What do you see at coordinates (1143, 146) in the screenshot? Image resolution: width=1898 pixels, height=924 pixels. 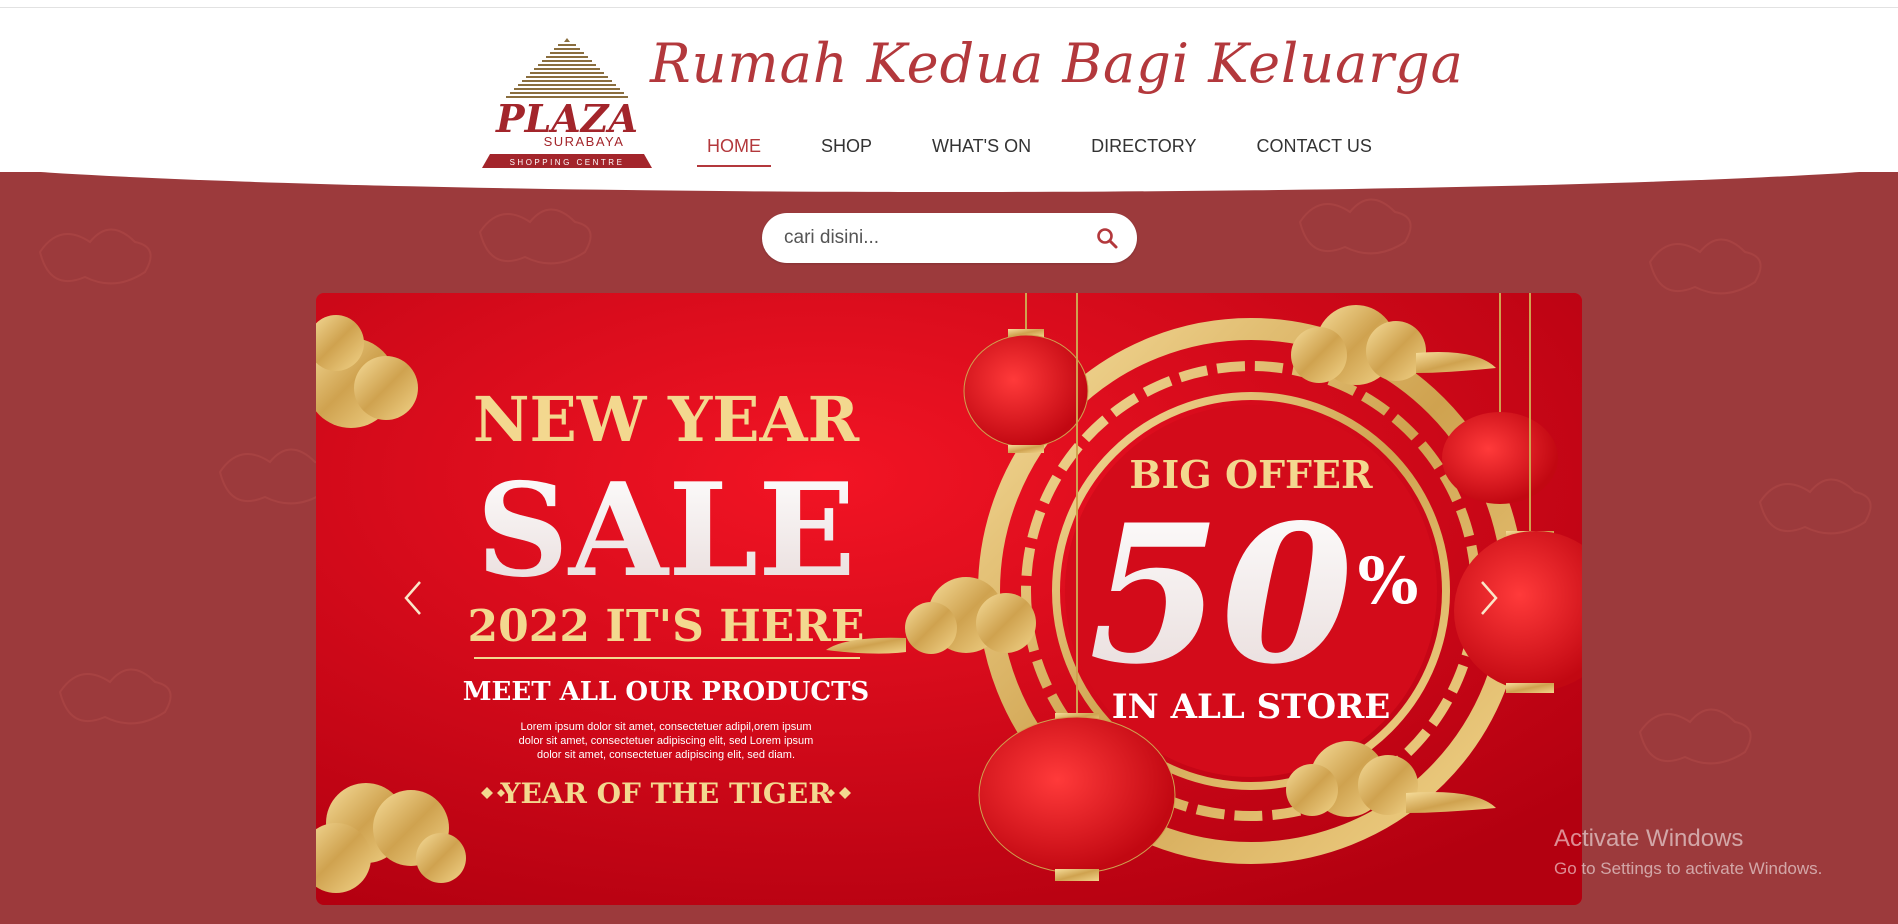 I see `nav-item-directory: DIRECTORY` at bounding box center [1143, 146].